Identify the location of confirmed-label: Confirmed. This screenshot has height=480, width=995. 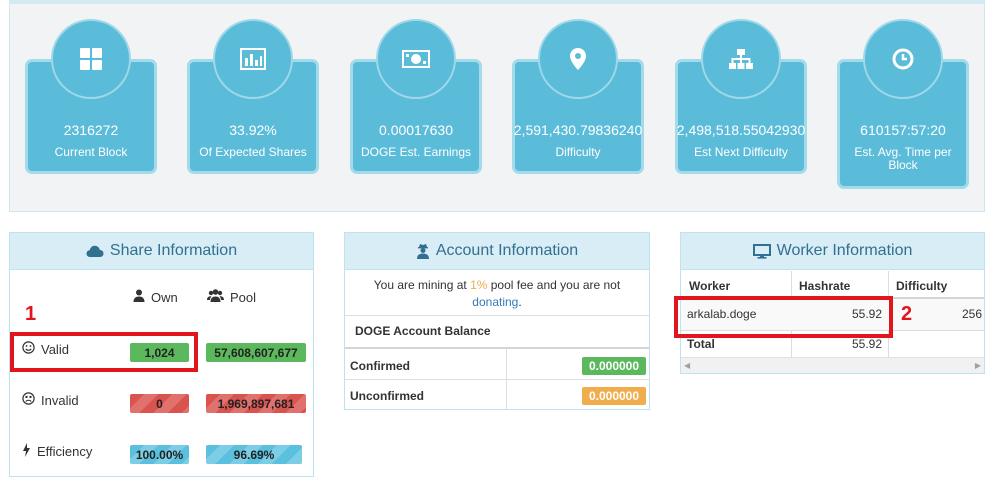
(380, 366).